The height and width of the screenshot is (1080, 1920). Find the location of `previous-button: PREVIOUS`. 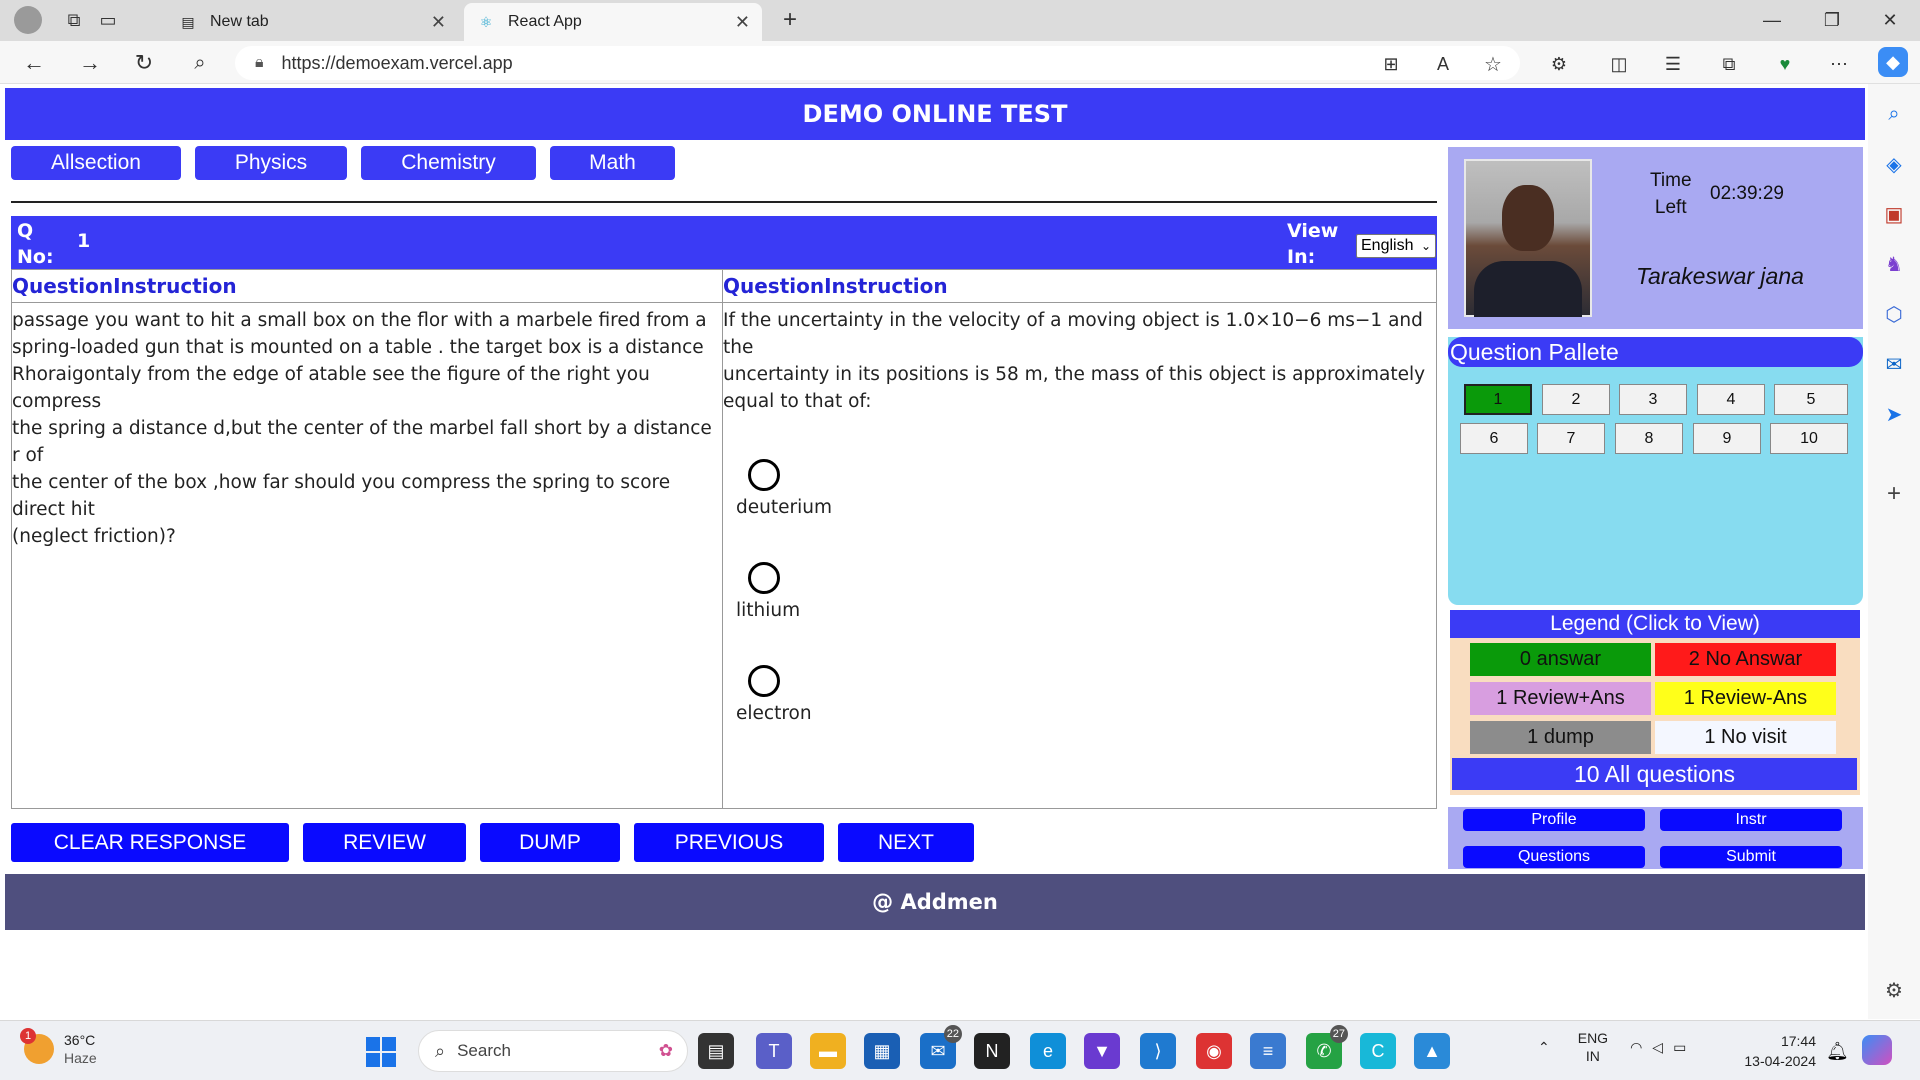

previous-button: PREVIOUS is located at coordinates (729, 842).